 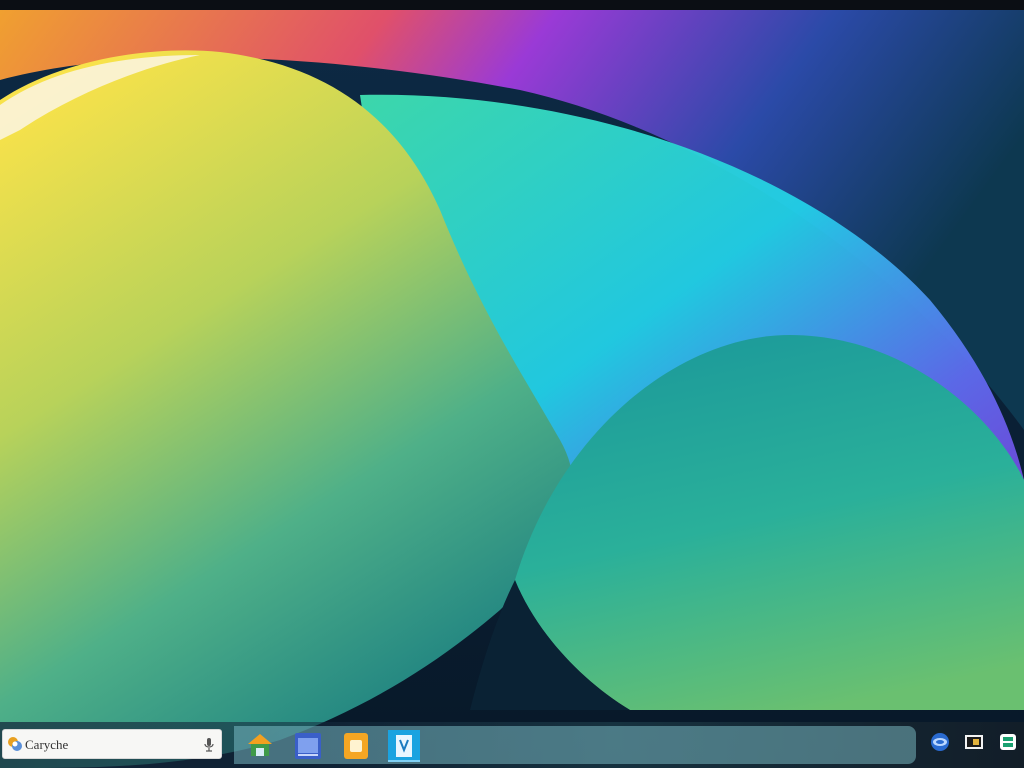 I want to click on app-logo-icon, so click(x=15, y=744).